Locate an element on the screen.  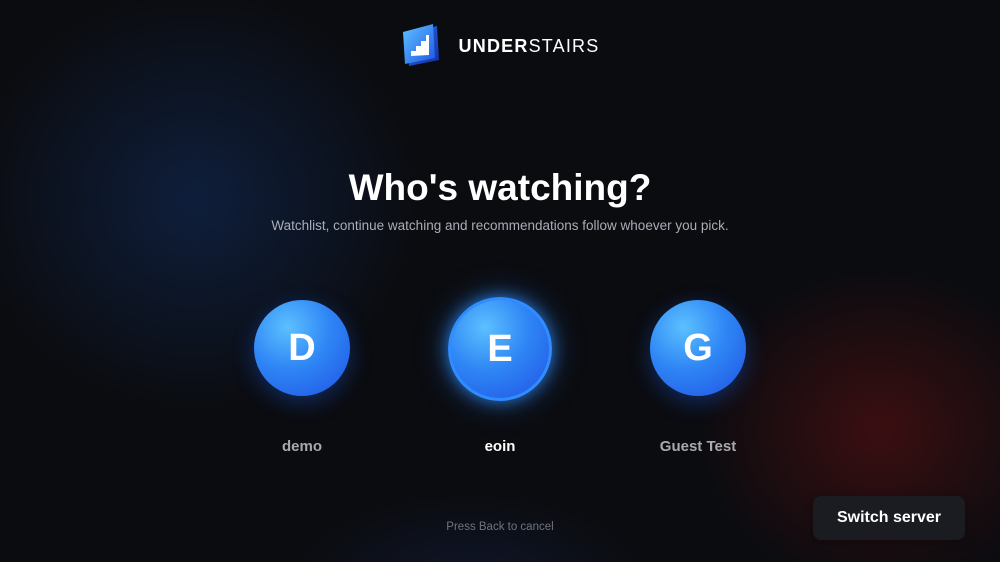
avatar: E is located at coordinates (500, 349).